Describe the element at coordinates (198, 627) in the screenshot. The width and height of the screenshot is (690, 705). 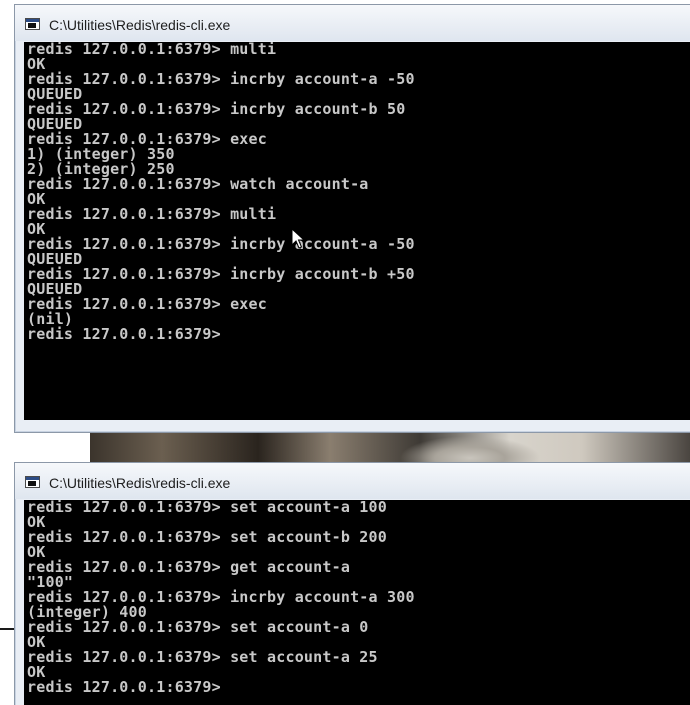
I see `console-line: redis 127.0.0.1:6379> set account-a 0` at that location.